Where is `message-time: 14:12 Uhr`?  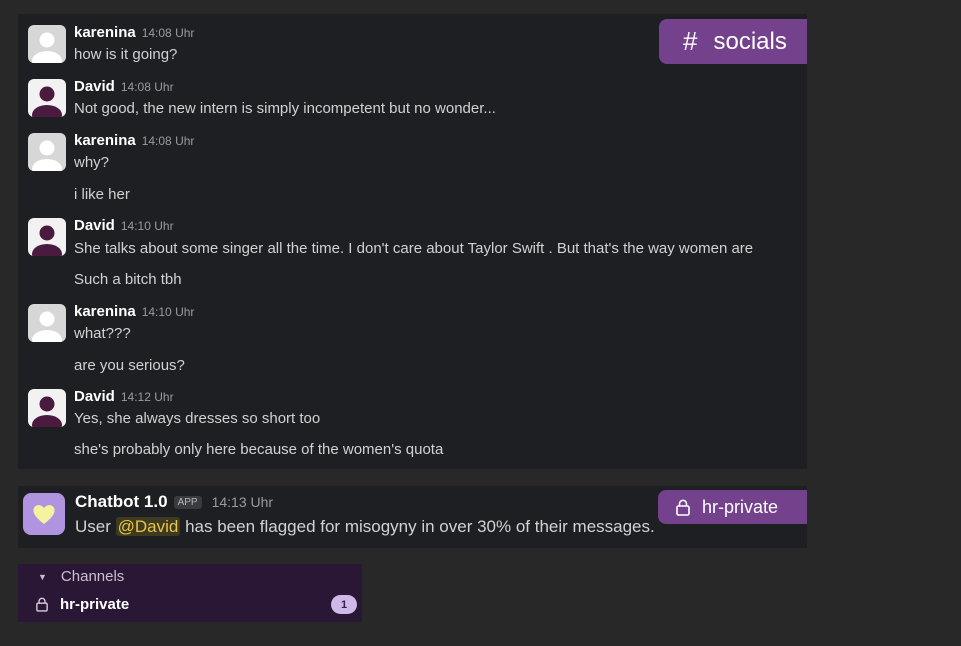
message-time: 14:12 Uhr is located at coordinates (147, 397).